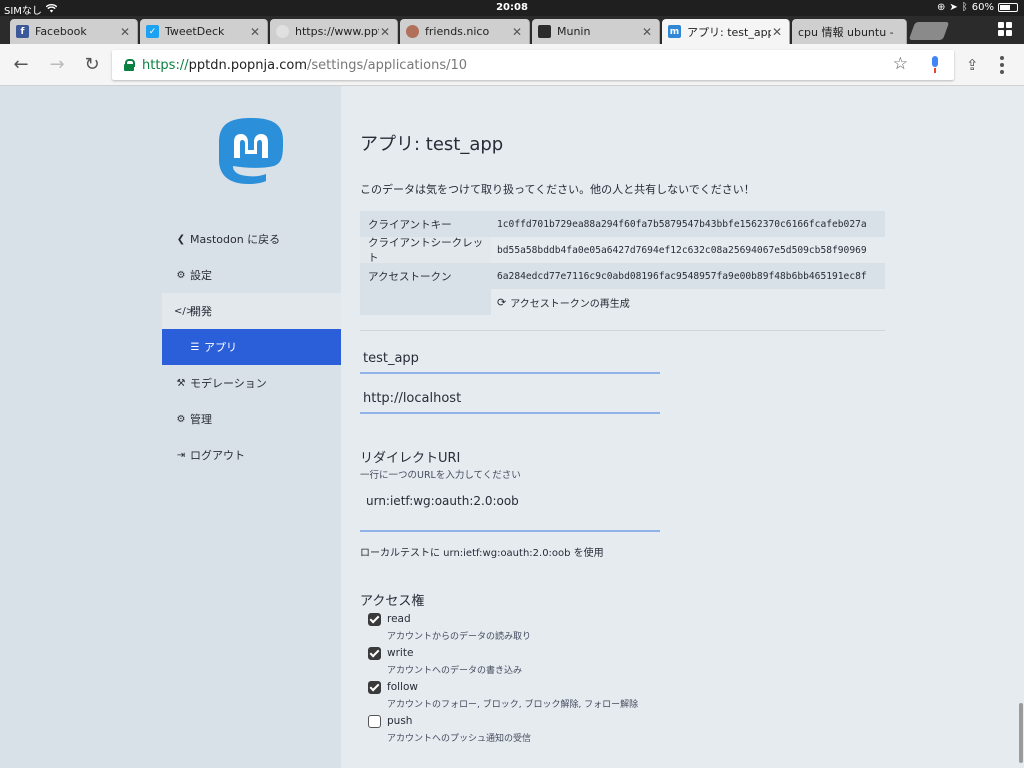  Describe the element at coordinates (282, 31) in the screenshot. I see `globe-icon` at that location.